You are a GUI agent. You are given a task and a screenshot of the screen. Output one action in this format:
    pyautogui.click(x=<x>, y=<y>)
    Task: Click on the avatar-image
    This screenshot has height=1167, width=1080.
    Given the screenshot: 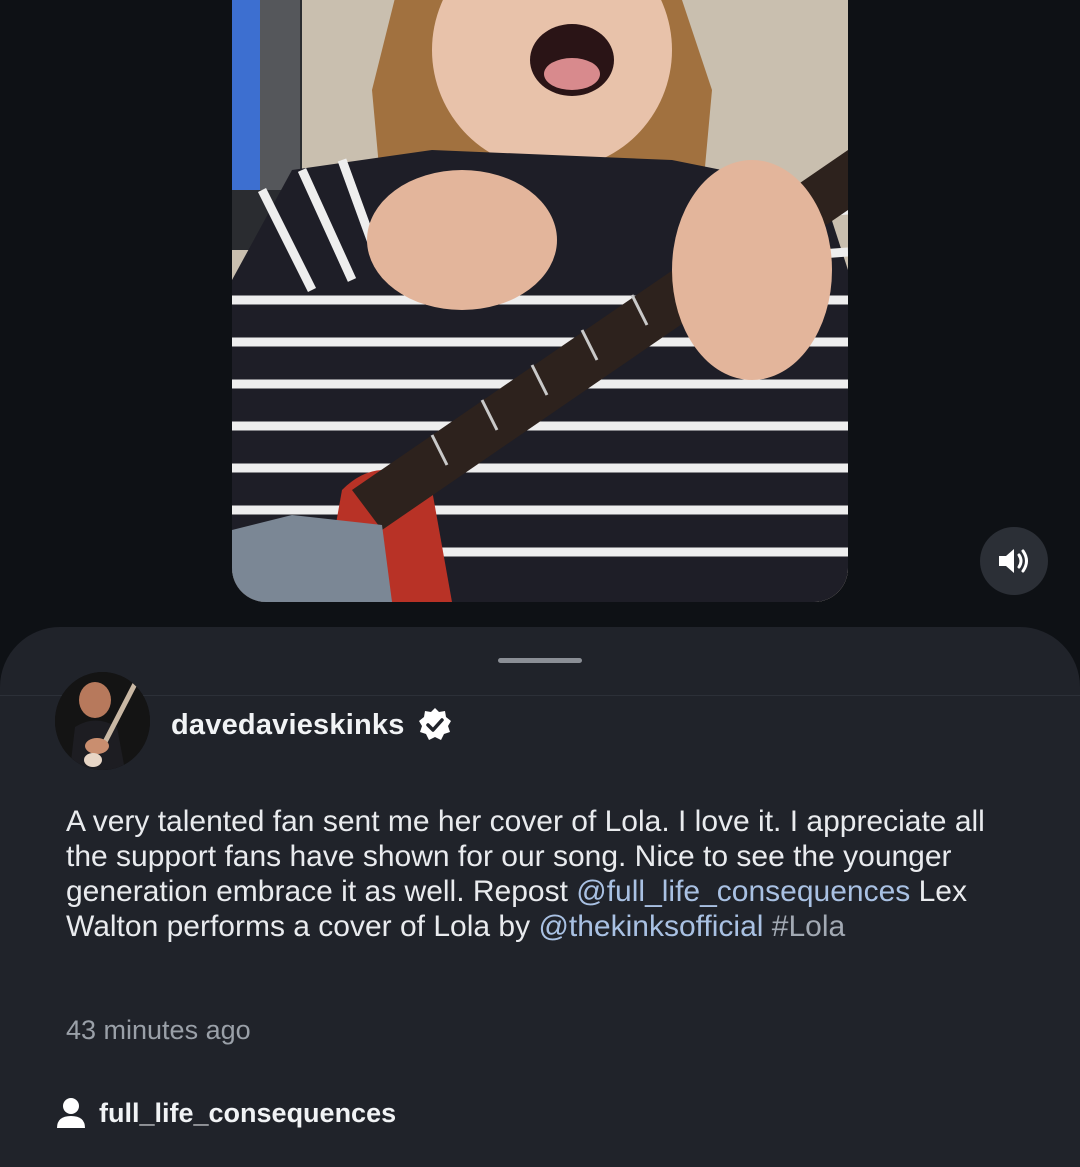 What is the action you would take?
    pyautogui.click(x=102, y=721)
    